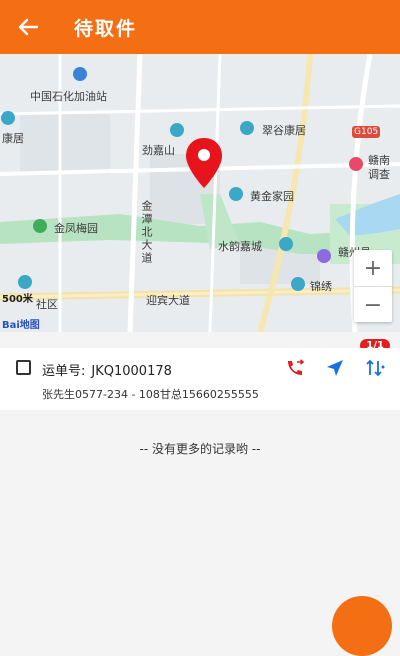 Image resolution: width=400 pixels, height=656 pixels. What do you see at coordinates (106, 28) in the screenshot?
I see `page-title: 待取件` at bounding box center [106, 28].